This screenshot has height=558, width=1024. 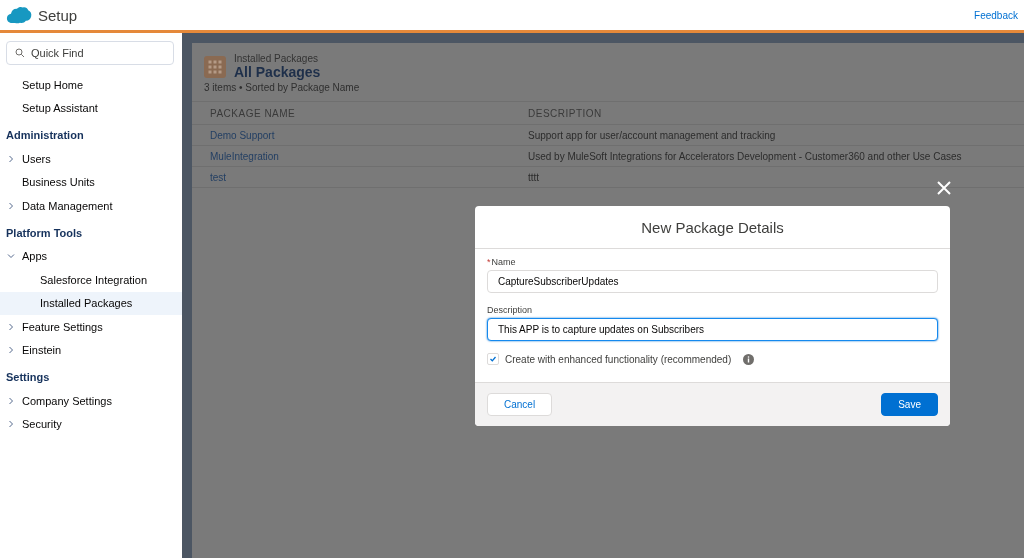 I want to click on sidebar-item: Users, so click(x=91, y=159).